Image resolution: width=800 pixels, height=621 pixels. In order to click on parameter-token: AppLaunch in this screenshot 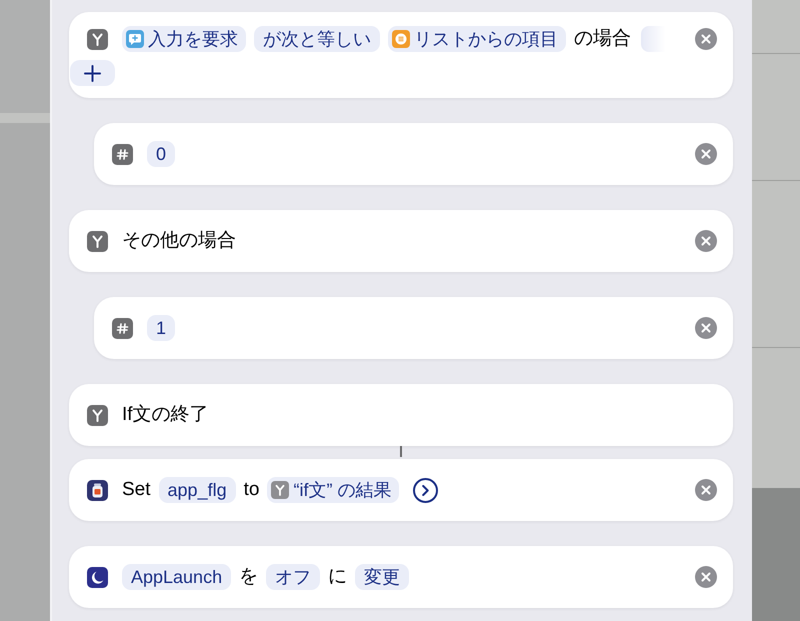, I will do `click(177, 577)`.